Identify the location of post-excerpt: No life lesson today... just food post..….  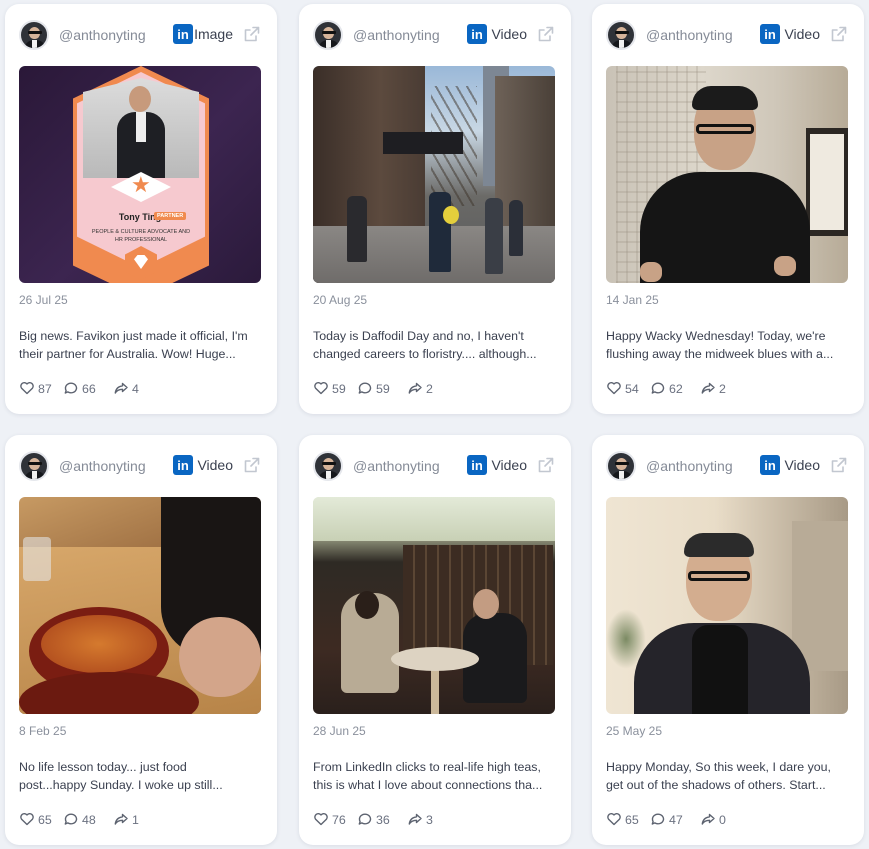
(141, 776).